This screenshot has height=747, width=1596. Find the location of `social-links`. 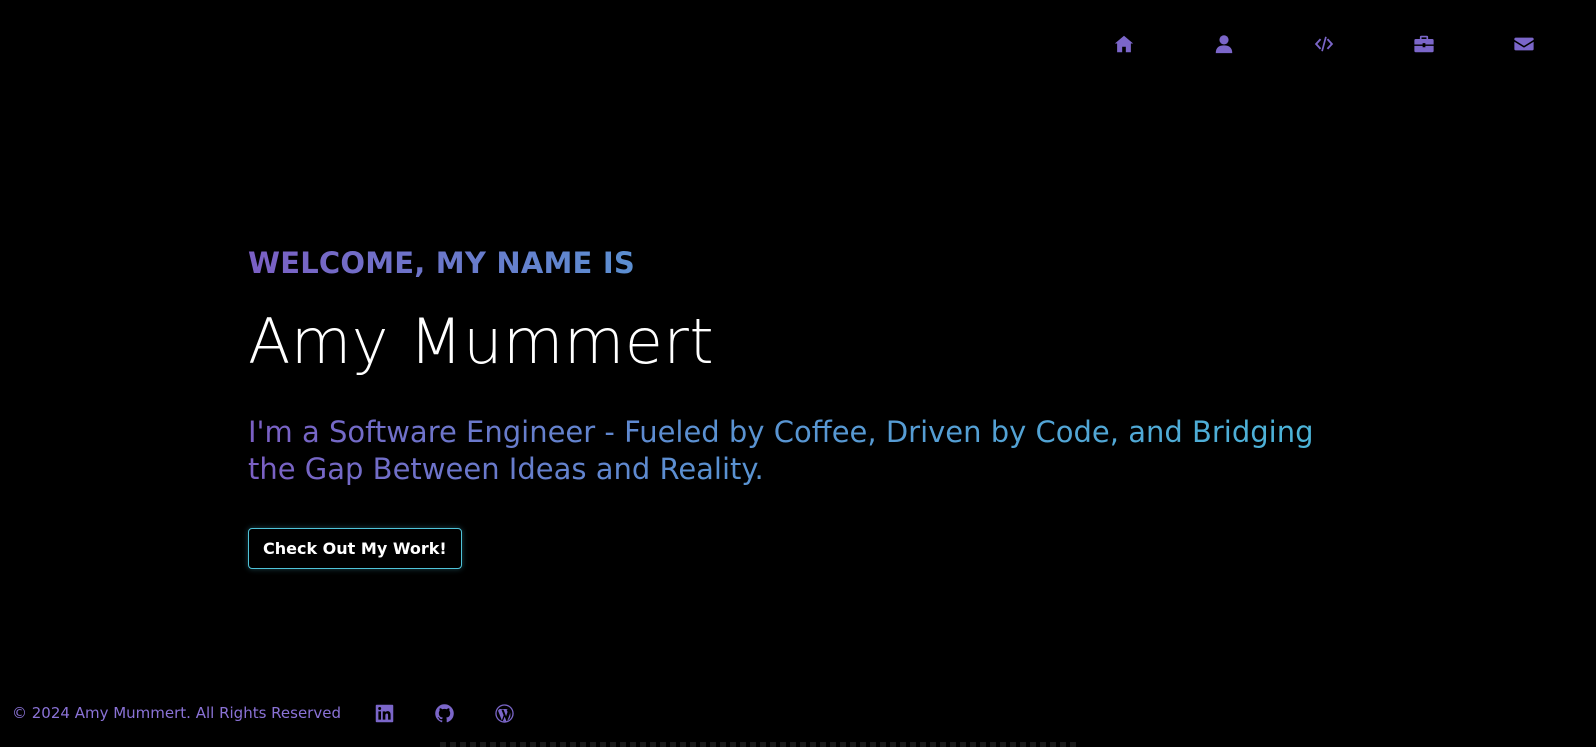

social-links is located at coordinates (445, 713).